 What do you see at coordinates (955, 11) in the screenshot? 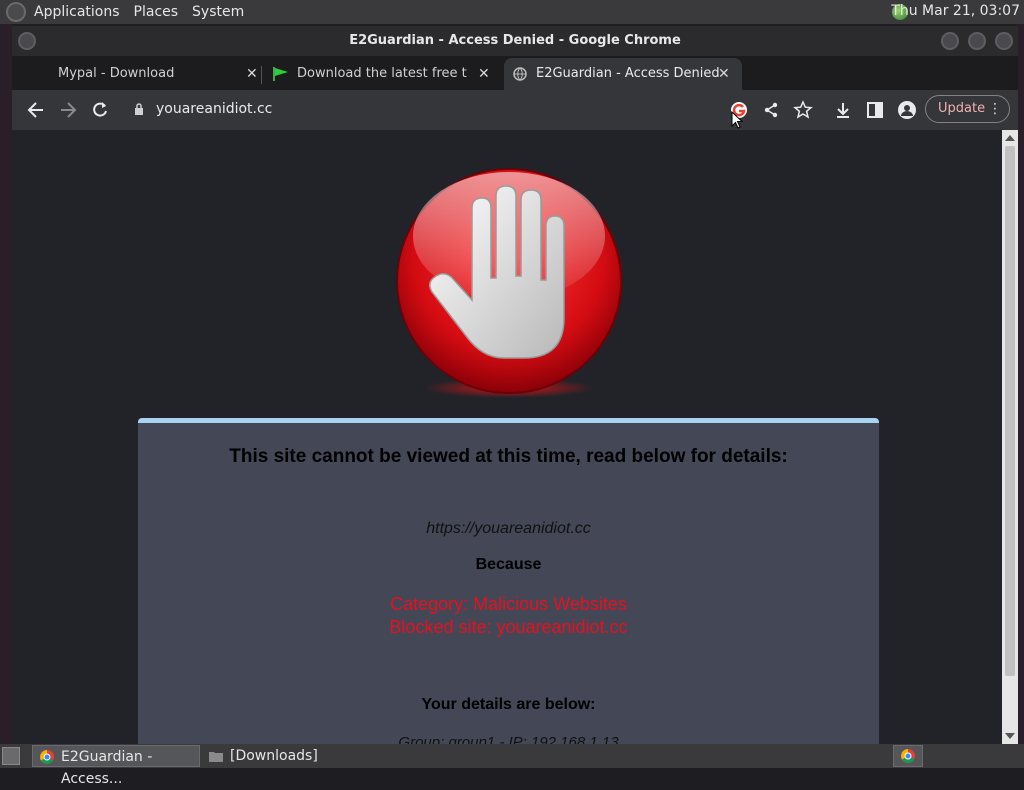
I see `clock: Thu Mar 21, 03:07` at bounding box center [955, 11].